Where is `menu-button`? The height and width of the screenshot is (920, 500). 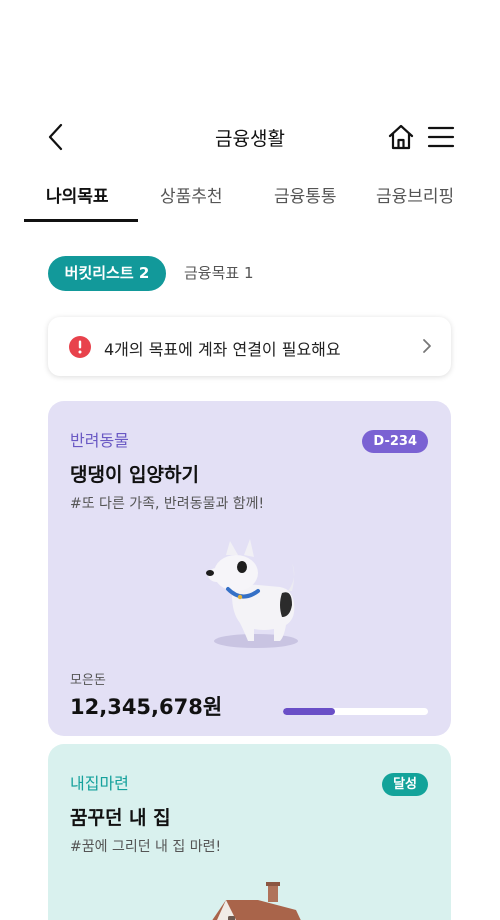 menu-button is located at coordinates (441, 137).